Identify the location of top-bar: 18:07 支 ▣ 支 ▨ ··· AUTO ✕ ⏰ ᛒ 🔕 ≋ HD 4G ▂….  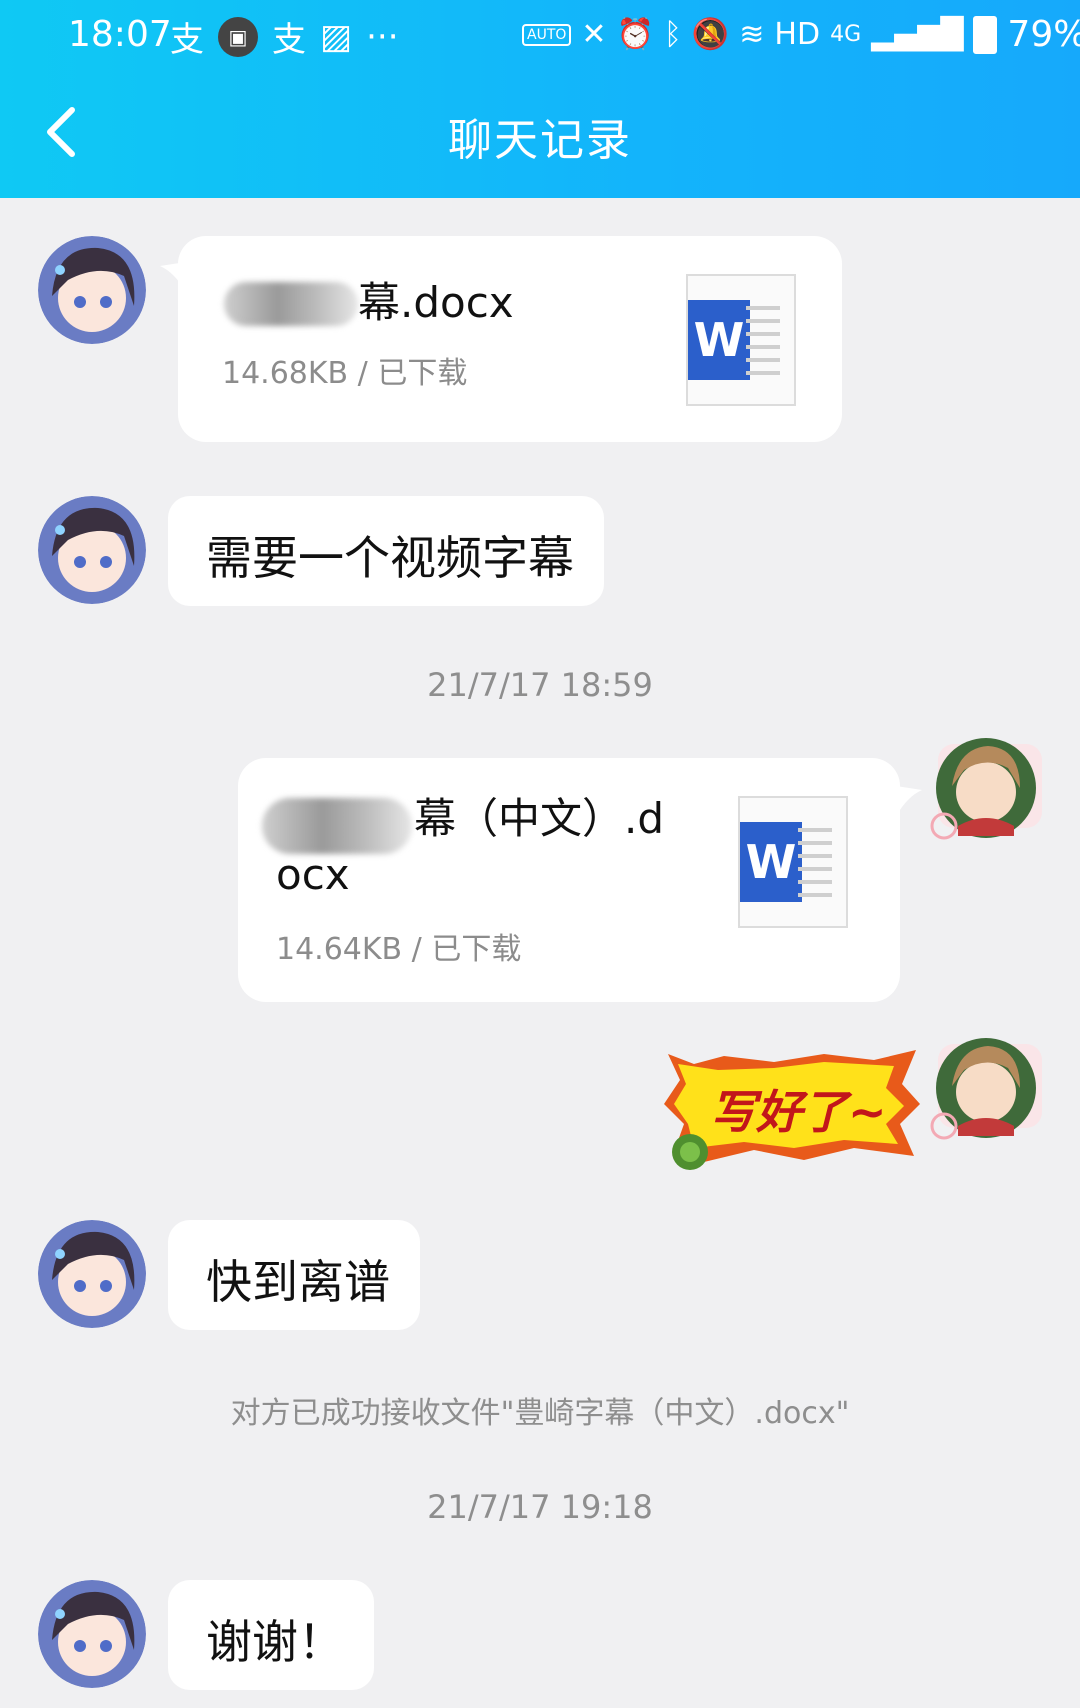
(540, 99).